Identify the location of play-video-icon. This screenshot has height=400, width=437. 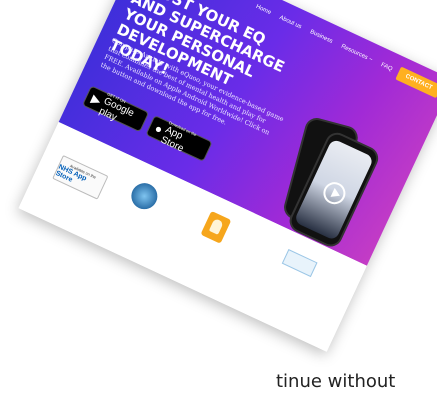
(334, 193).